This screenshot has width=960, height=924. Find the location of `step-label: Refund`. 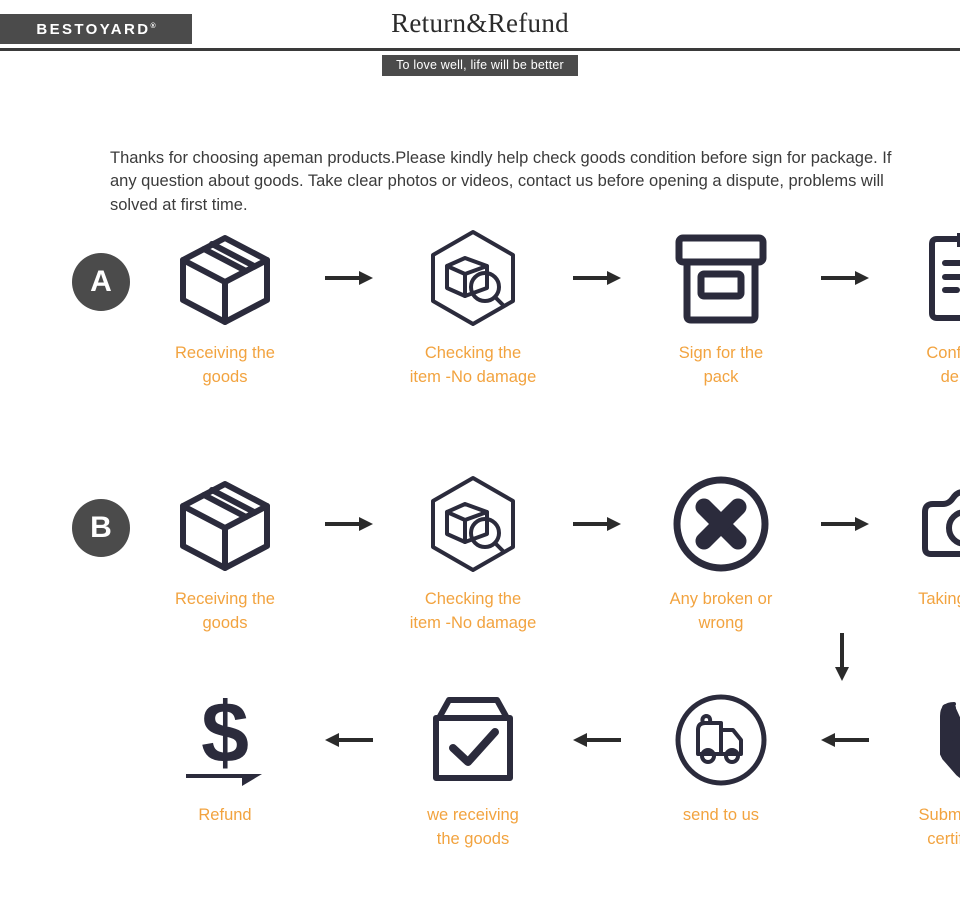

step-label: Refund is located at coordinates (225, 815).